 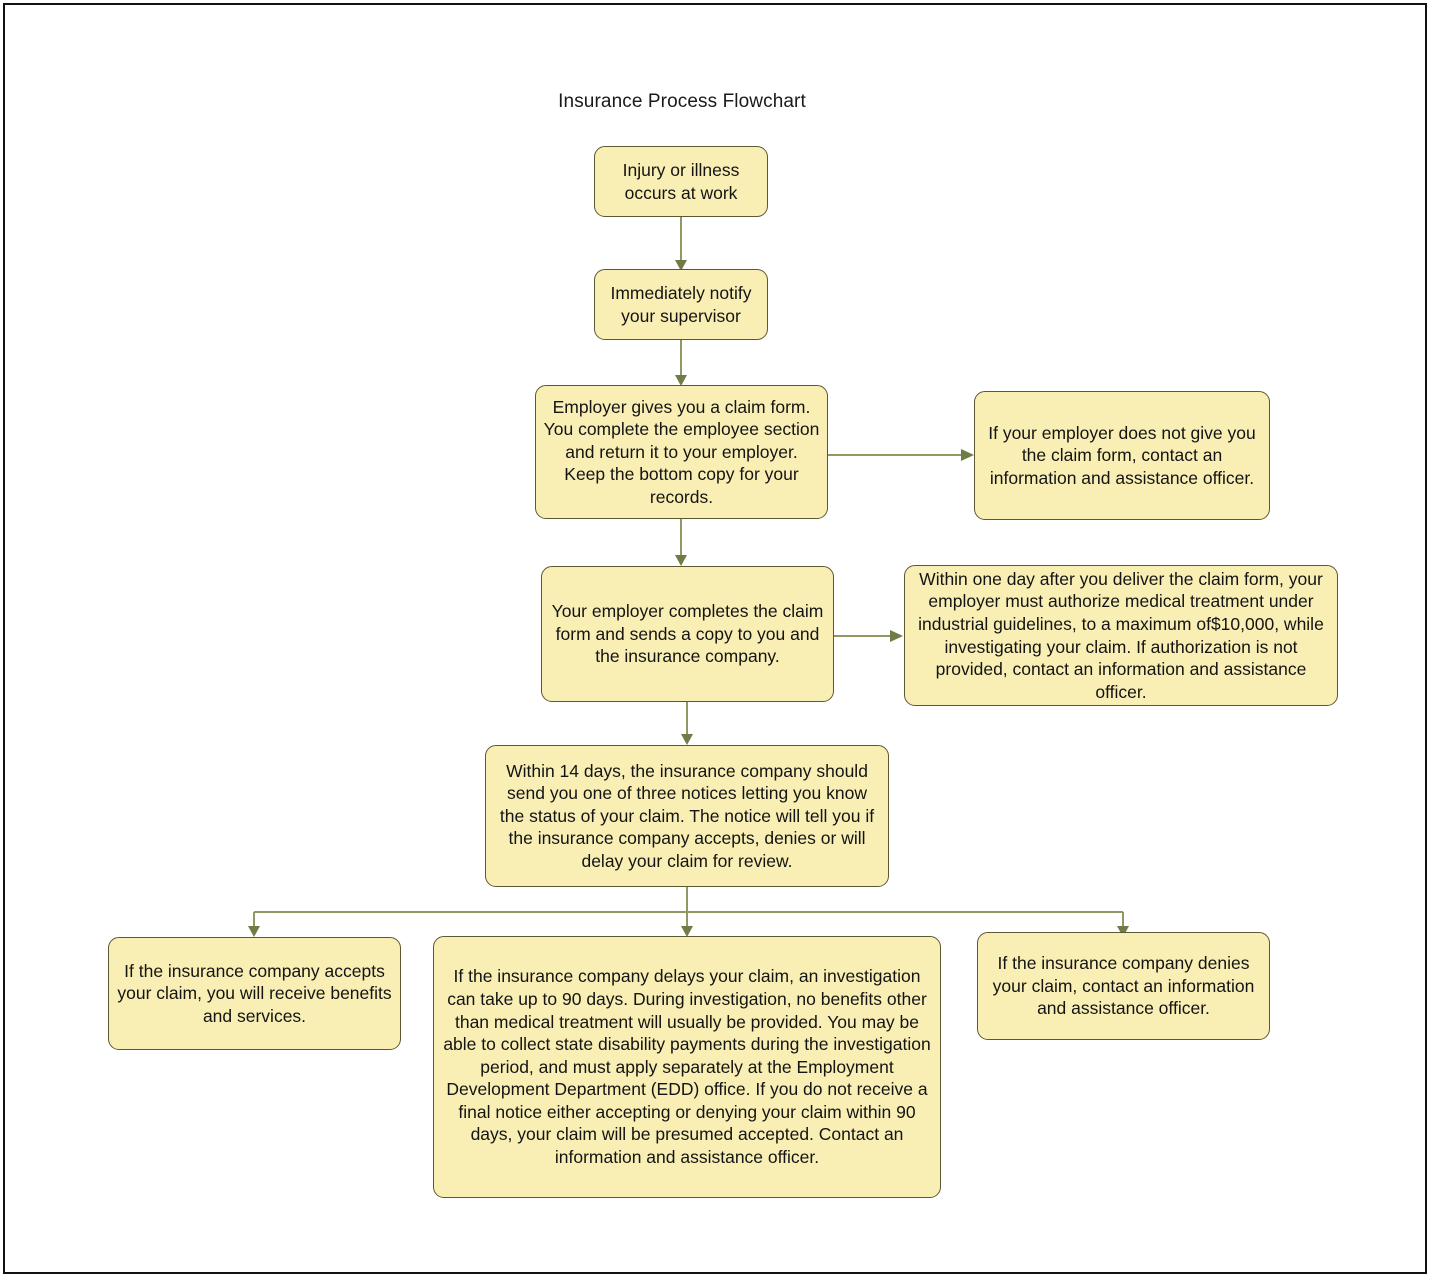 I want to click on node-label: Injury or illness occurs at work, so click(x=681, y=181).